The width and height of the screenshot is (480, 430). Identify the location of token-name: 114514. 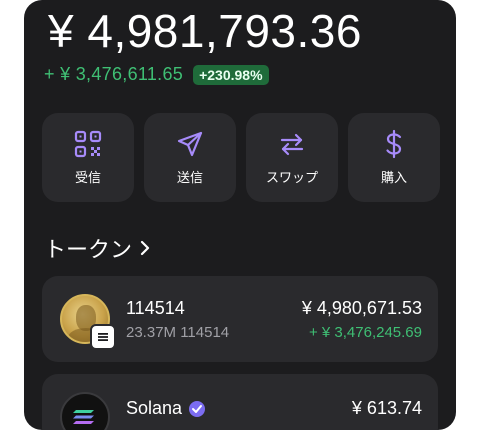
(155, 308).